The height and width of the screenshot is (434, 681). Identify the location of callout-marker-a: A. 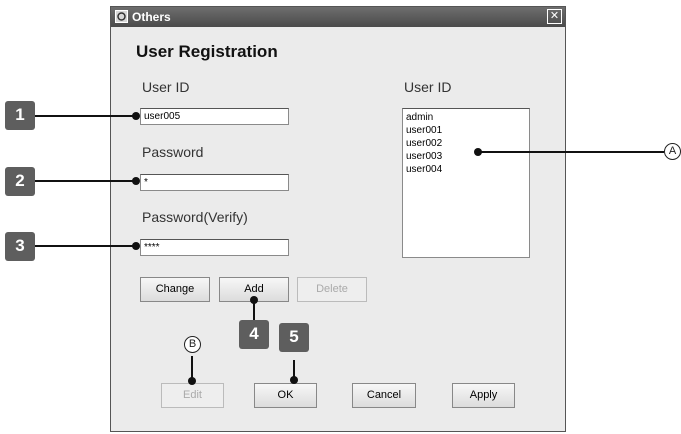
(672, 151).